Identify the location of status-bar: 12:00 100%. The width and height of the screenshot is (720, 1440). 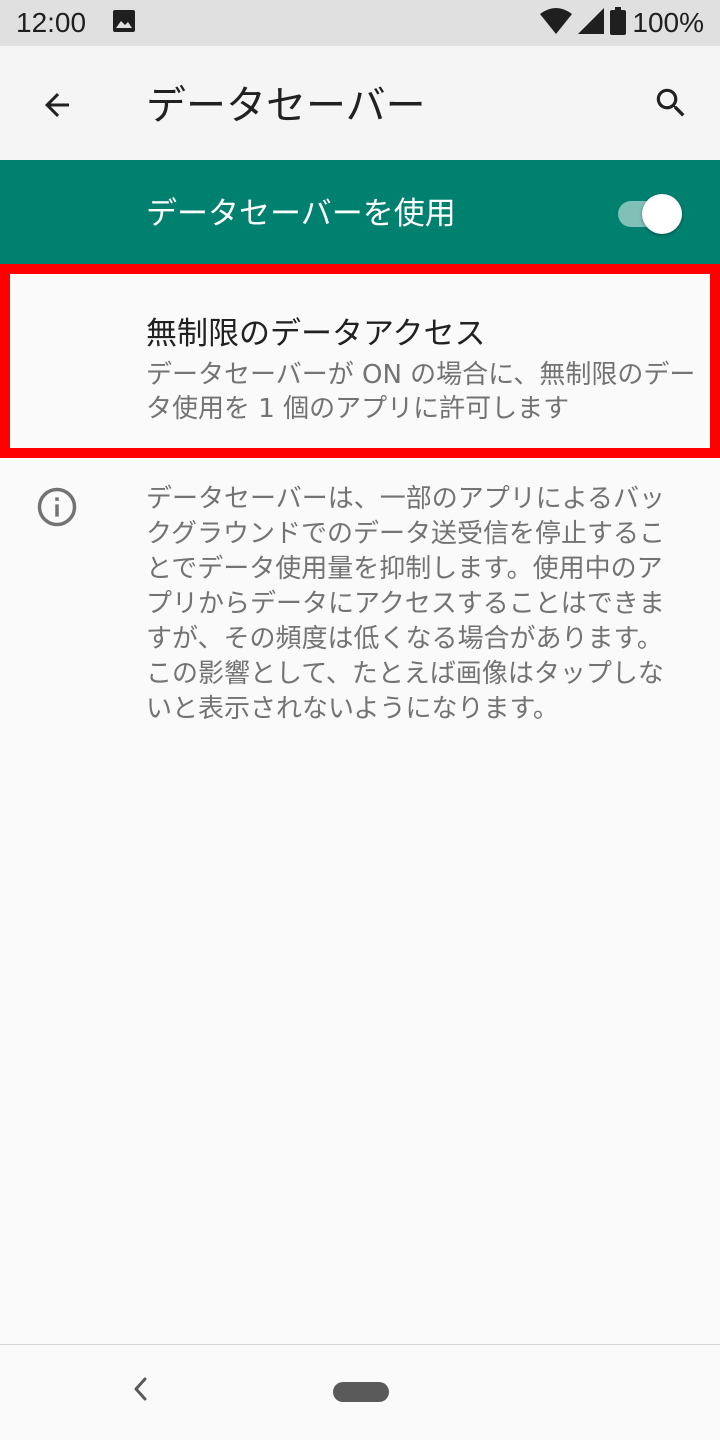
(360, 23).